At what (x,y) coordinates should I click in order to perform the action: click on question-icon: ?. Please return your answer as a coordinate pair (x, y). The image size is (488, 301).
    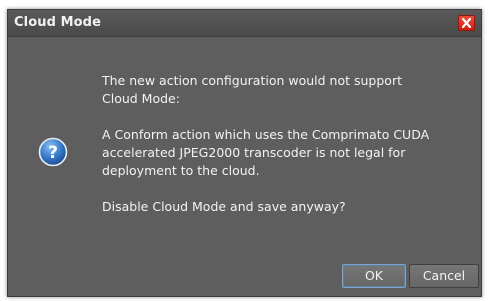
    Looking at the image, I should click on (53, 152).